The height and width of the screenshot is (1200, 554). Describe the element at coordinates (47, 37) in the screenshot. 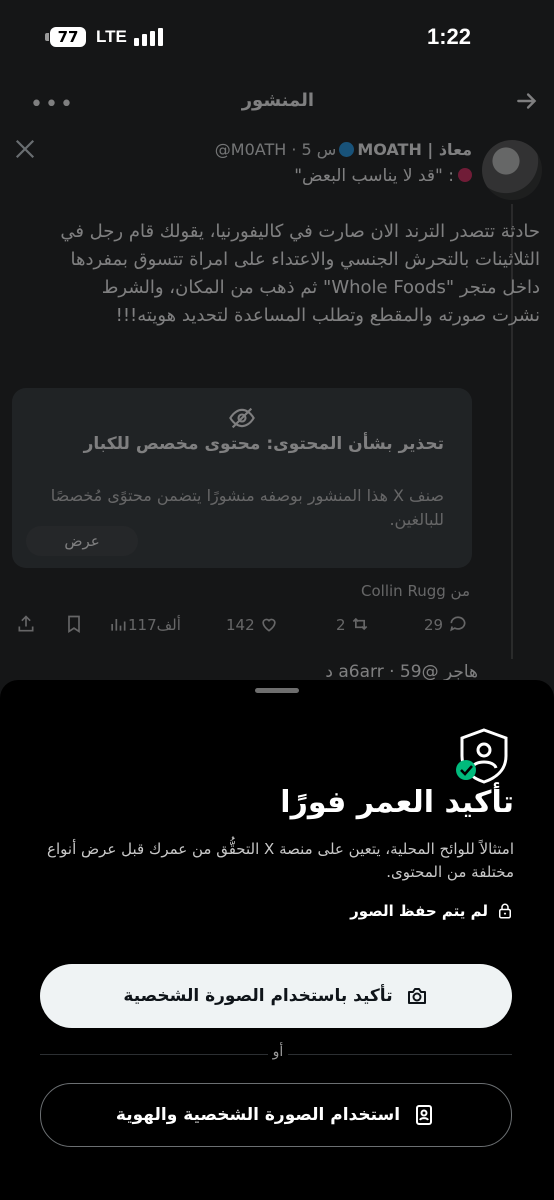

I see `battery-tip` at that location.